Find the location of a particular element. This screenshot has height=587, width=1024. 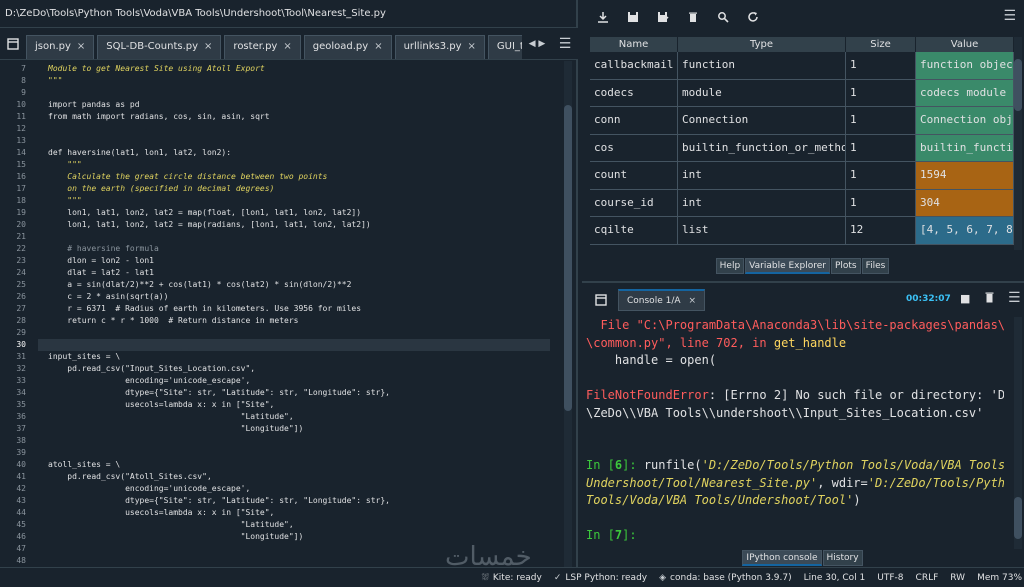

line-number: 46 is located at coordinates (21, 536).